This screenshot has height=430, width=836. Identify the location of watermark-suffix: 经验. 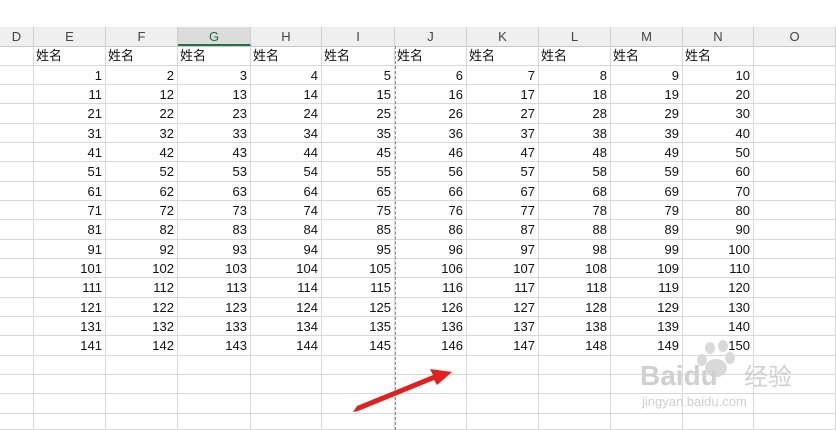
(768, 377).